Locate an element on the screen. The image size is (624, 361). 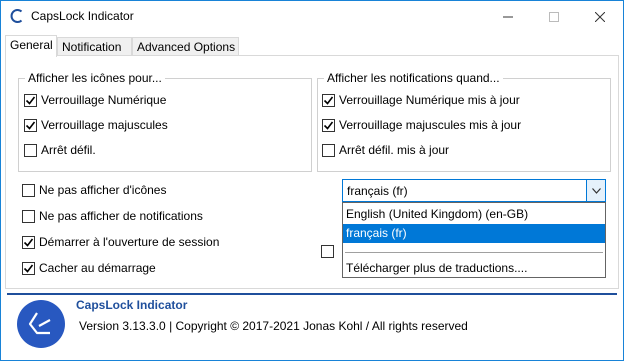
checkbox-hide-notifications is located at coordinates (28, 216).